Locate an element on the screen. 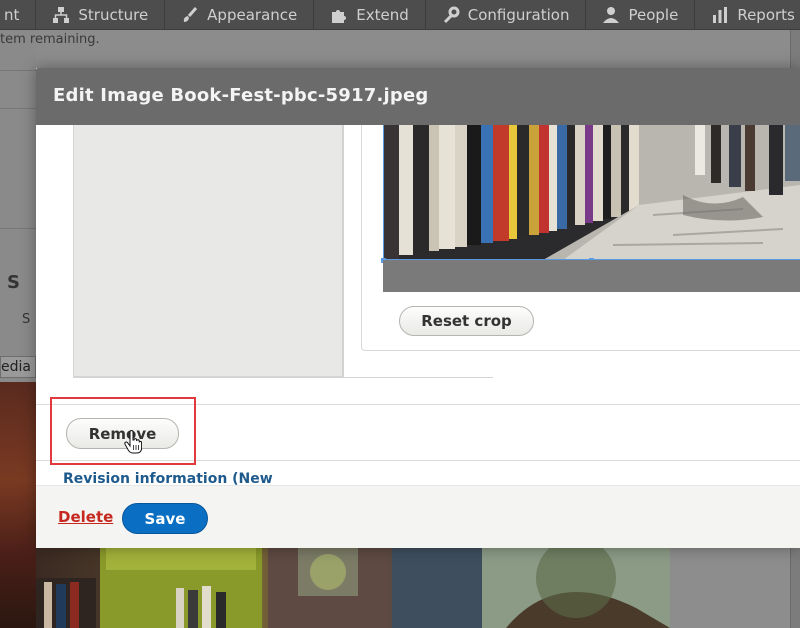 This screenshot has height=628, width=800. toolbar-item-reports: Reports is located at coordinates (747, 15).